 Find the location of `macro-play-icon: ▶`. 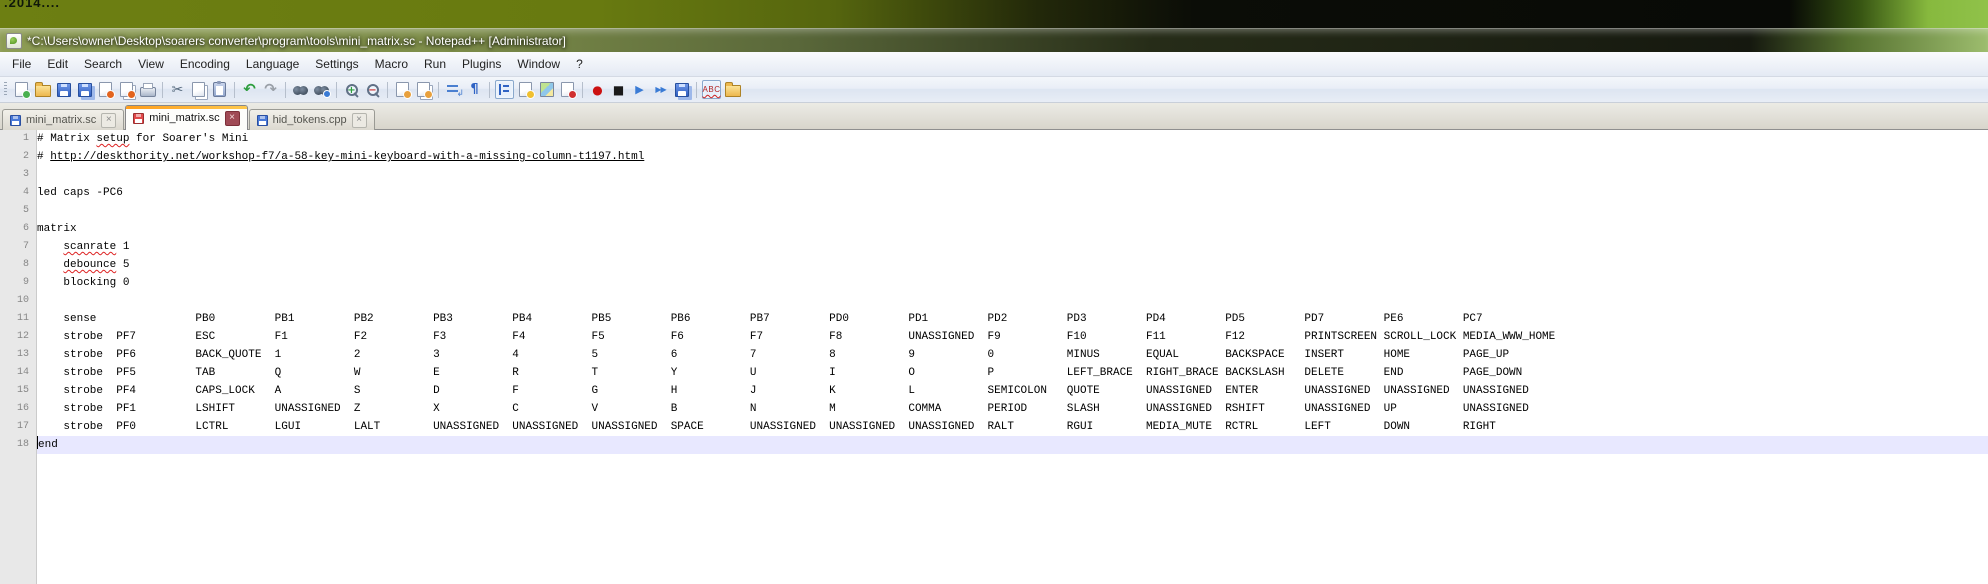

macro-play-icon: ▶ is located at coordinates (639, 89).